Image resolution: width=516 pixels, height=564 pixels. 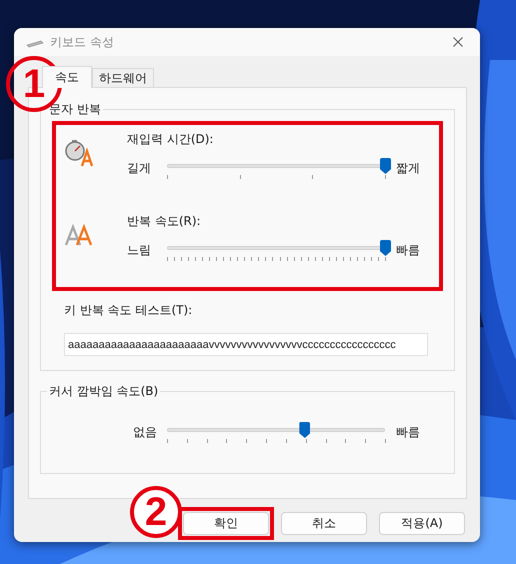 What do you see at coordinates (123, 77) in the screenshot?
I see `tab: 하드웨어` at bounding box center [123, 77].